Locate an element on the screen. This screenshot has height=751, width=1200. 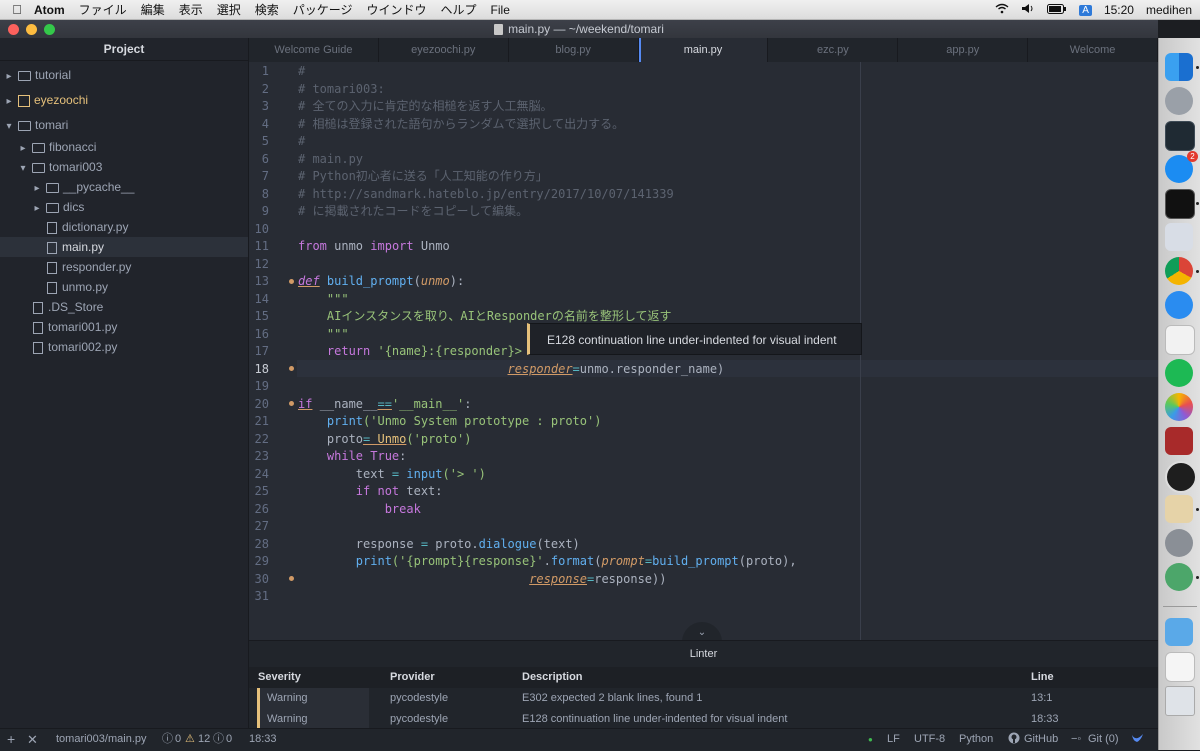
safari-icon is located at coordinates (1179, 305).